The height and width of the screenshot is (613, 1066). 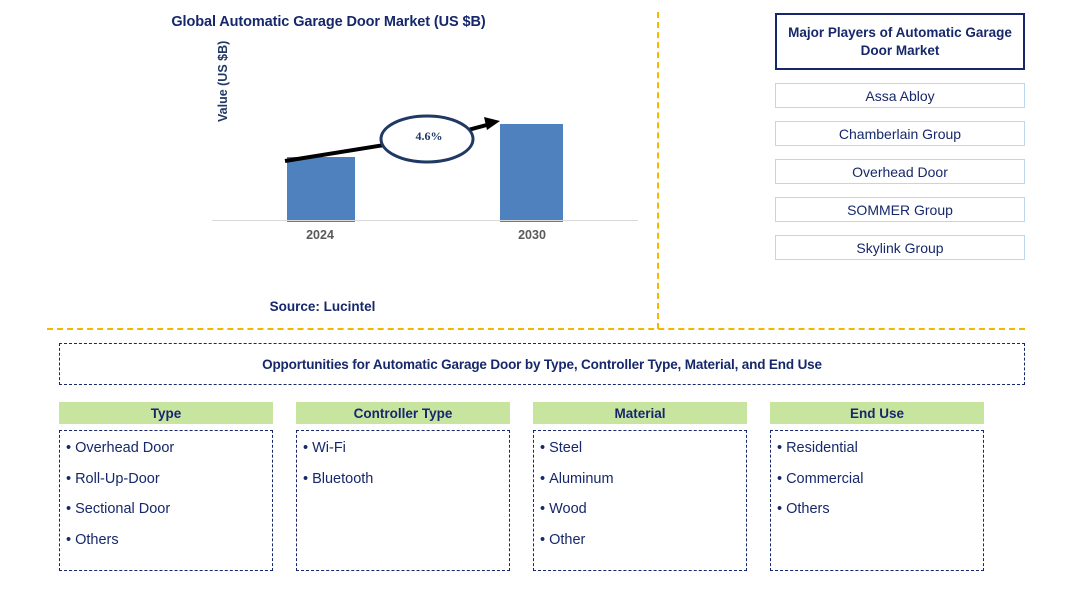 I want to click on player-item-skylink-group: Skylink Group, so click(x=900, y=247).